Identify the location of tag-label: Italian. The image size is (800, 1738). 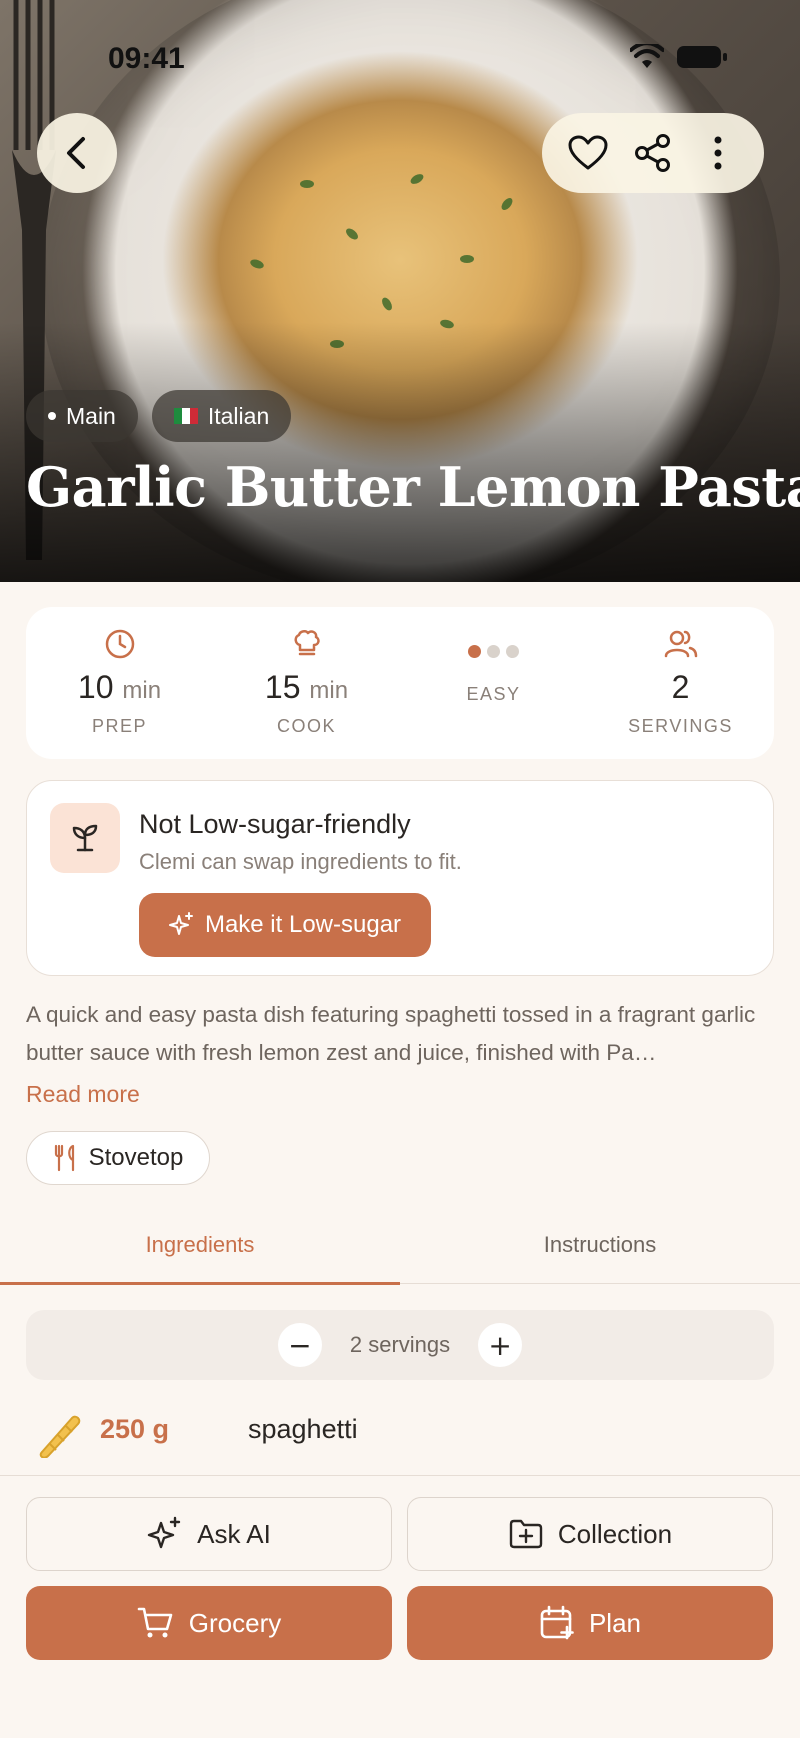
(238, 415).